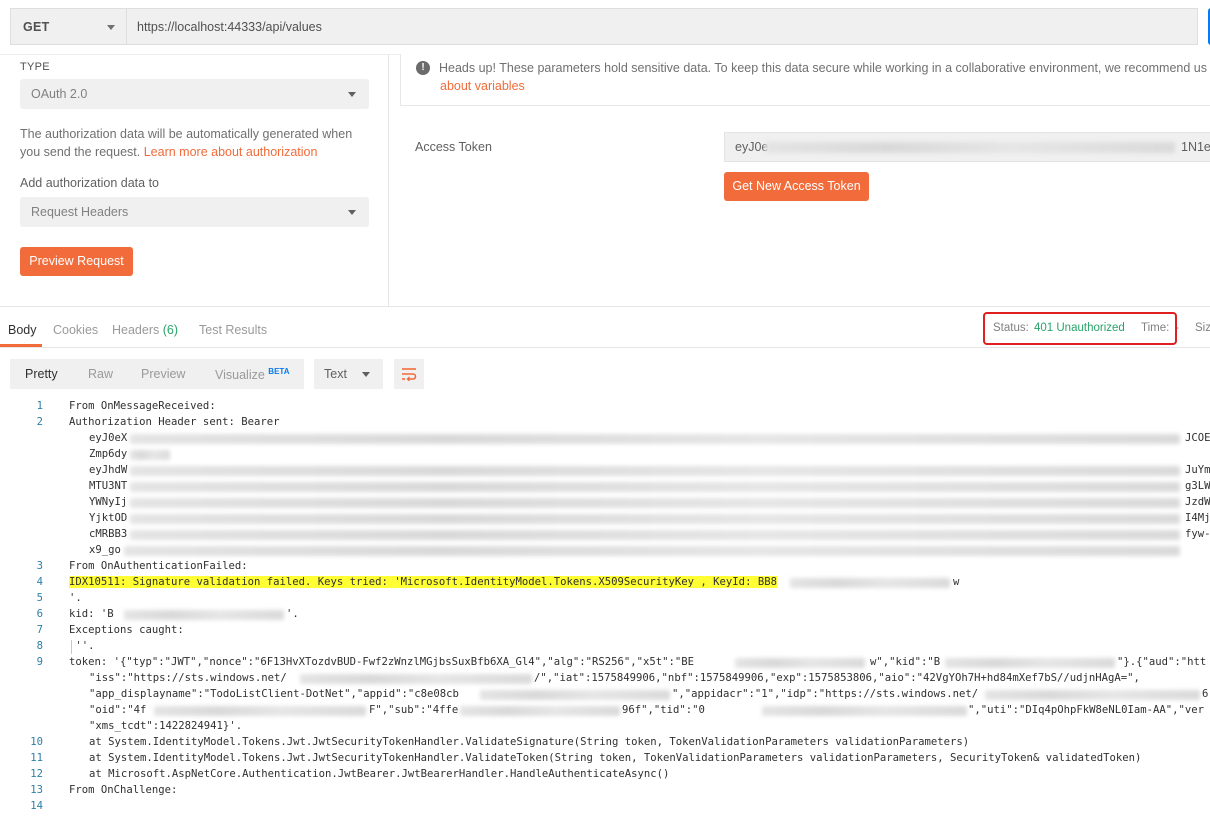 The width and height of the screenshot is (1210, 822). I want to click on view-visualize-button: Visualize BETA, so click(252, 374).